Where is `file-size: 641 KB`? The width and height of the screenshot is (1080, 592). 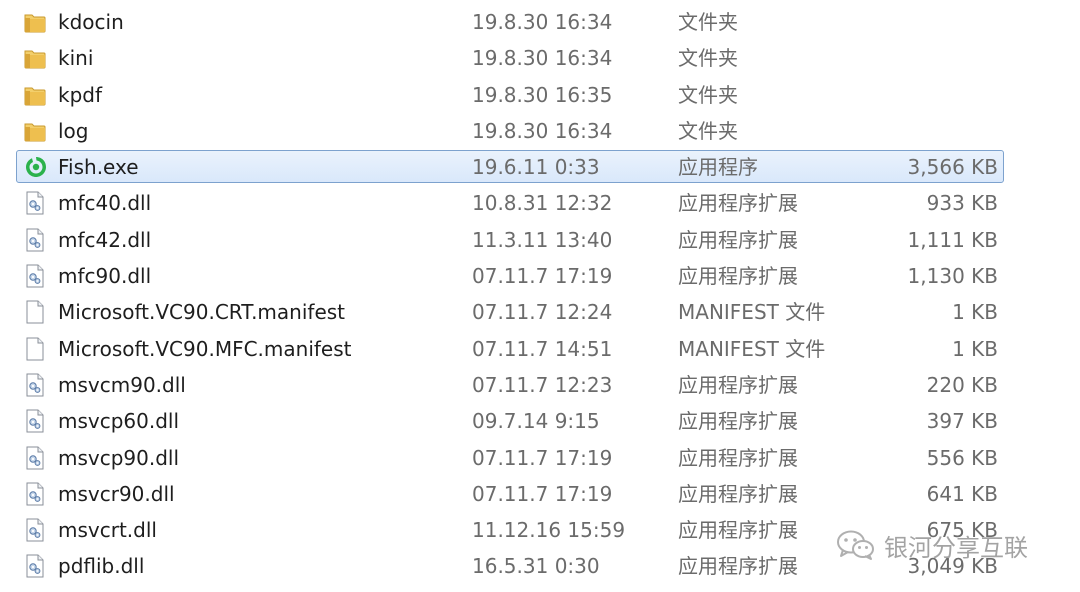
file-size: 641 KB is located at coordinates (962, 493).